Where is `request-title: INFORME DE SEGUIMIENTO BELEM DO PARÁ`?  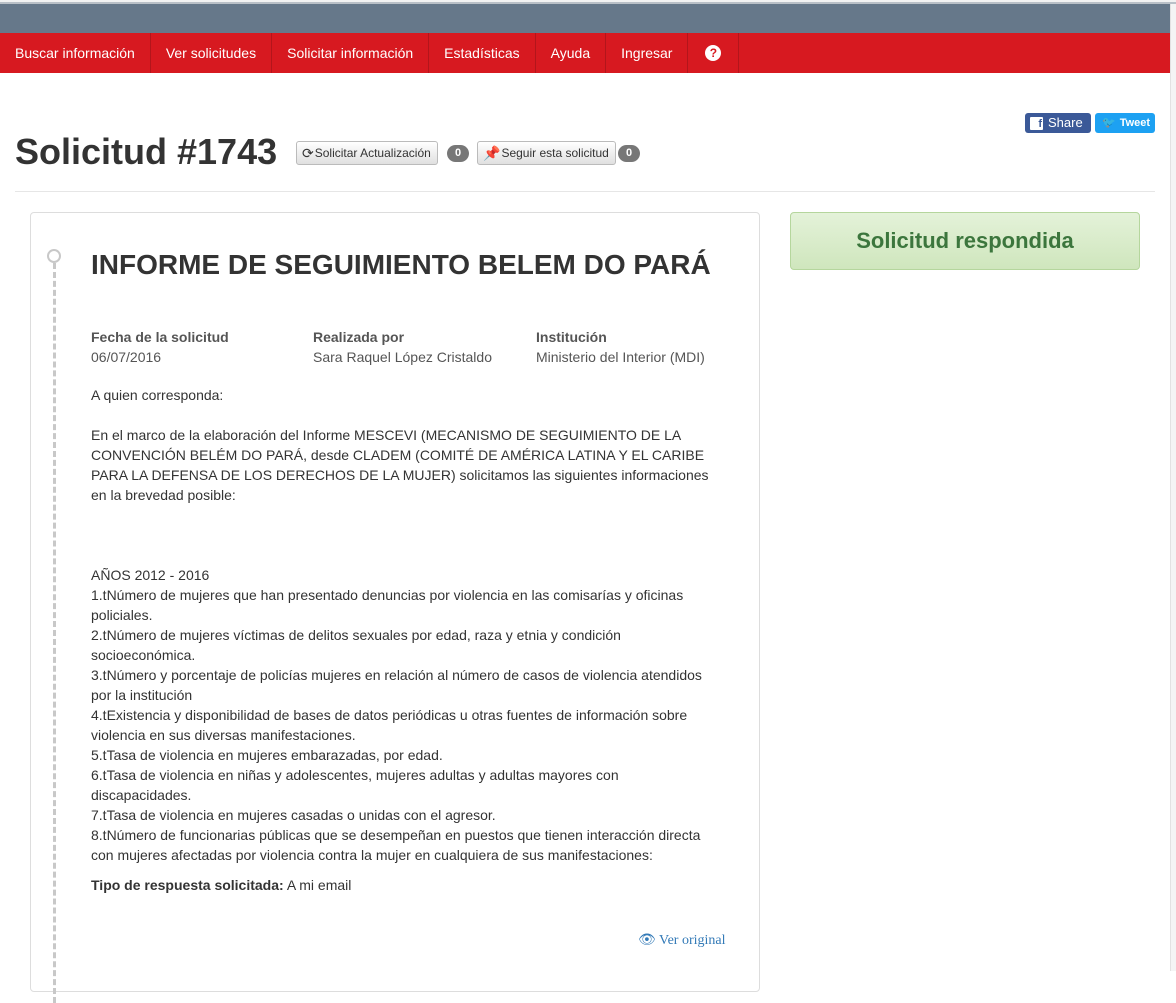 request-title: INFORME DE SEGUIMIENTO BELEM DO PARÁ is located at coordinates (401, 264).